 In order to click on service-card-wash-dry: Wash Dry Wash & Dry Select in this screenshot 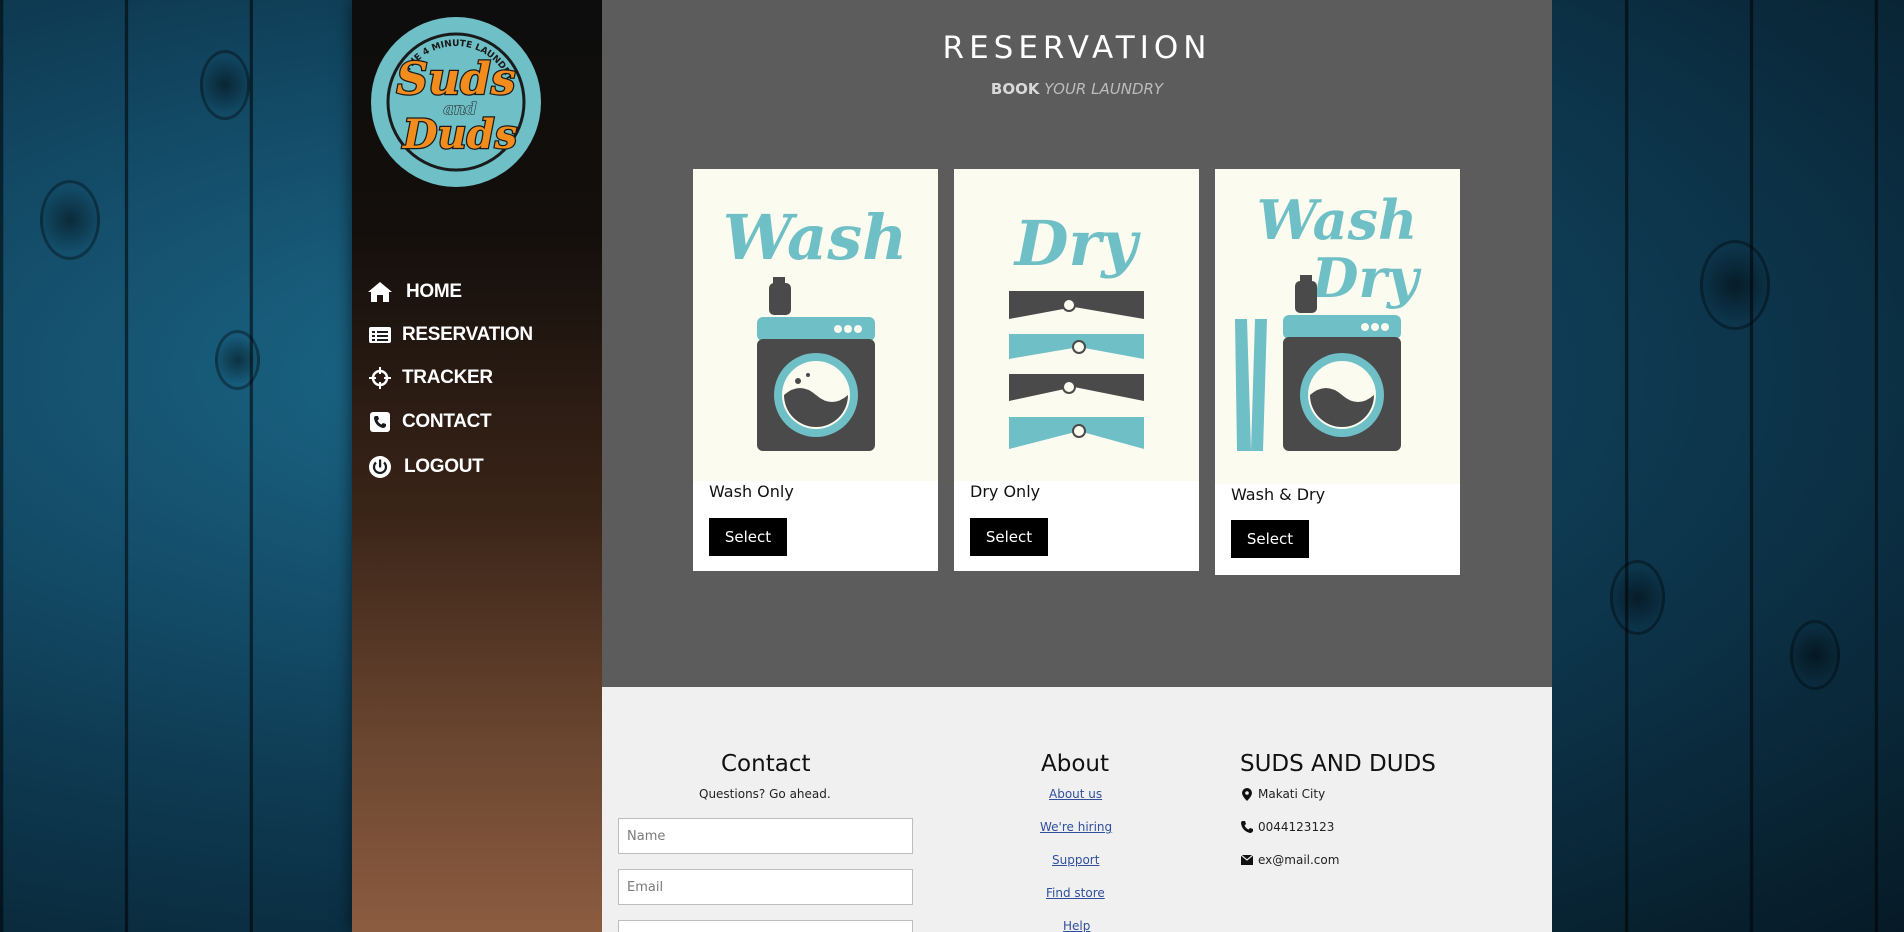, I will do `click(1337, 372)`.